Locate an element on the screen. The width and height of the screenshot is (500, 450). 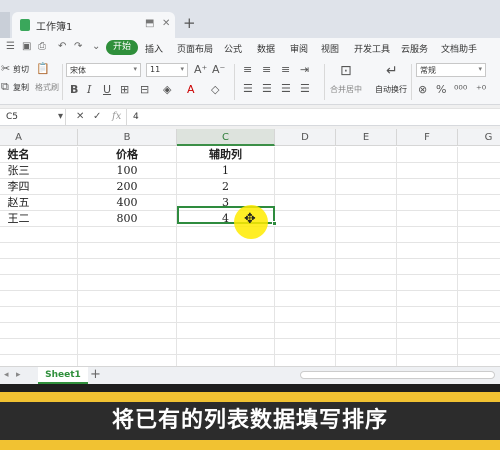
cell-g13 is located at coordinates (479, 347).